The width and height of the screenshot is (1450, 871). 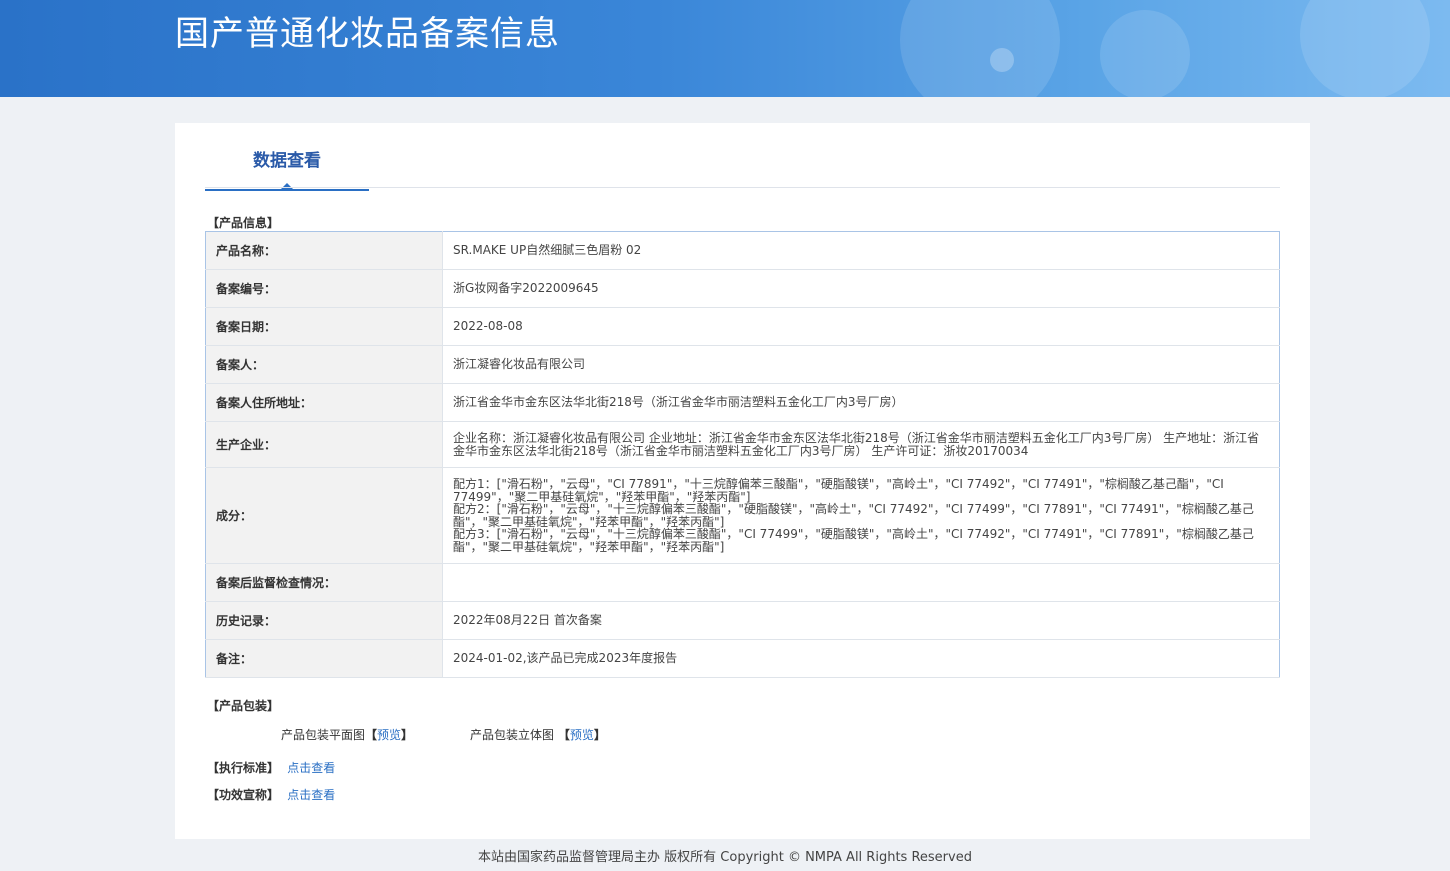 What do you see at coordinates (324, 250) in the screenshot?
I see `row-key: 产品名称：` at bounding box center [324, 250].